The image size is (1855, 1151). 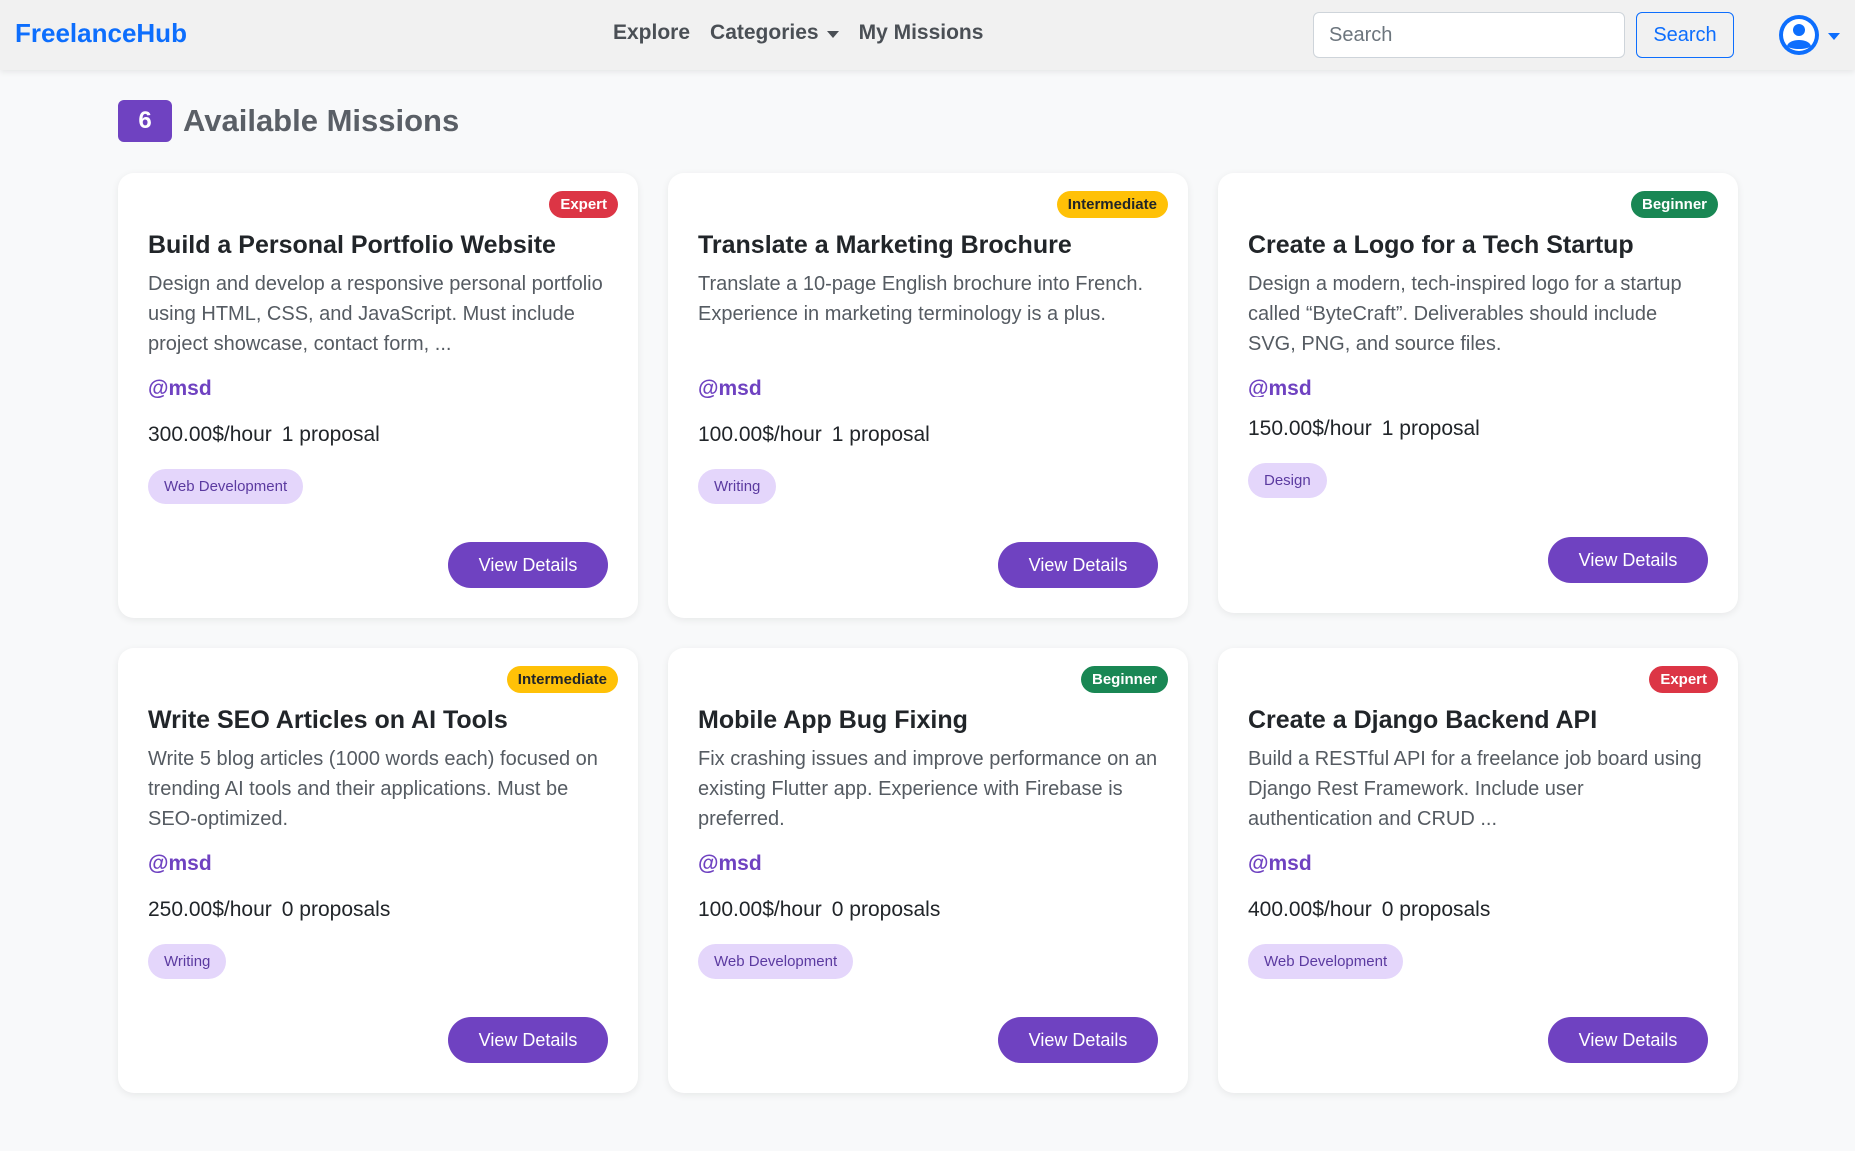 I want to click on mission-rate: 250.00$/hour, so click(x=210, y=909).